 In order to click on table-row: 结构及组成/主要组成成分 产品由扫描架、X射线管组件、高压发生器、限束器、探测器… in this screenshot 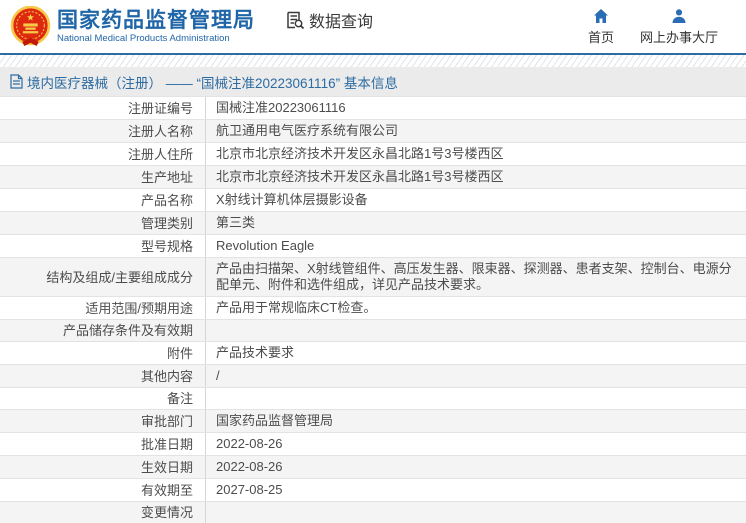, I will do `click(373, 277)`.